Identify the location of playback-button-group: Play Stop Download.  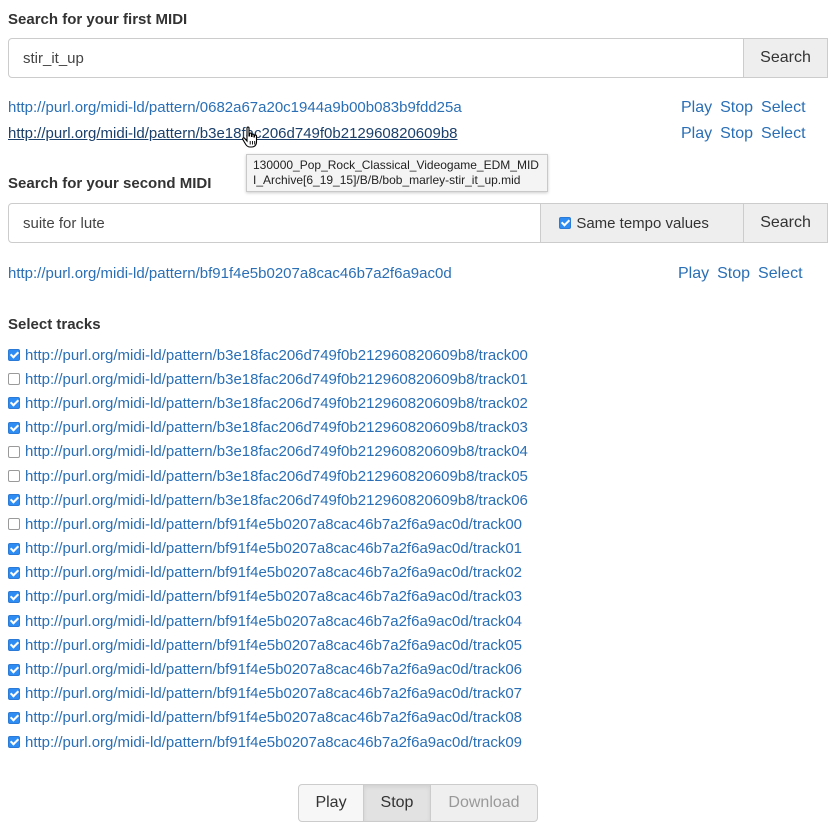
(418, 803).